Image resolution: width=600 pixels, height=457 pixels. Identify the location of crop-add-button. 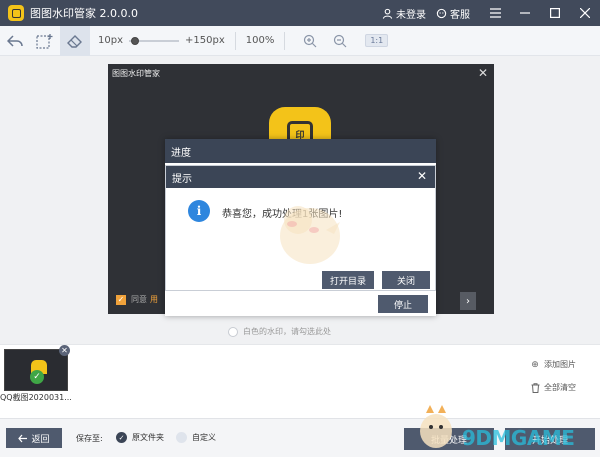
(45, 41).